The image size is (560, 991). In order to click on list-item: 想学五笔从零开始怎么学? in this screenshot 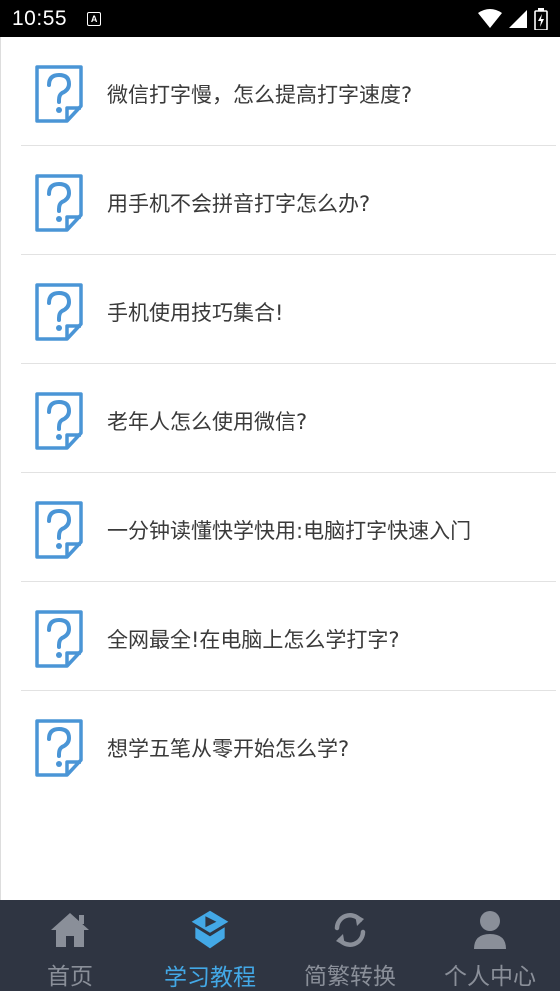, I will do `click(288, 745)`.